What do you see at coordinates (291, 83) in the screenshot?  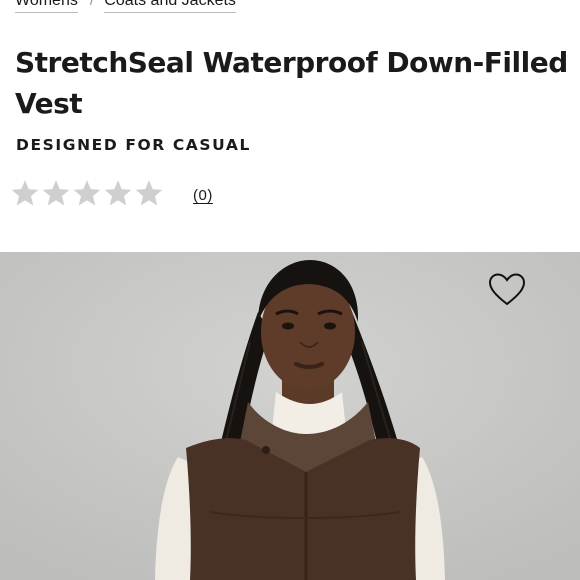 I see `product-title: StretchSeal Waterproof Down-Filled Vest` at bounding box center [291, 83].